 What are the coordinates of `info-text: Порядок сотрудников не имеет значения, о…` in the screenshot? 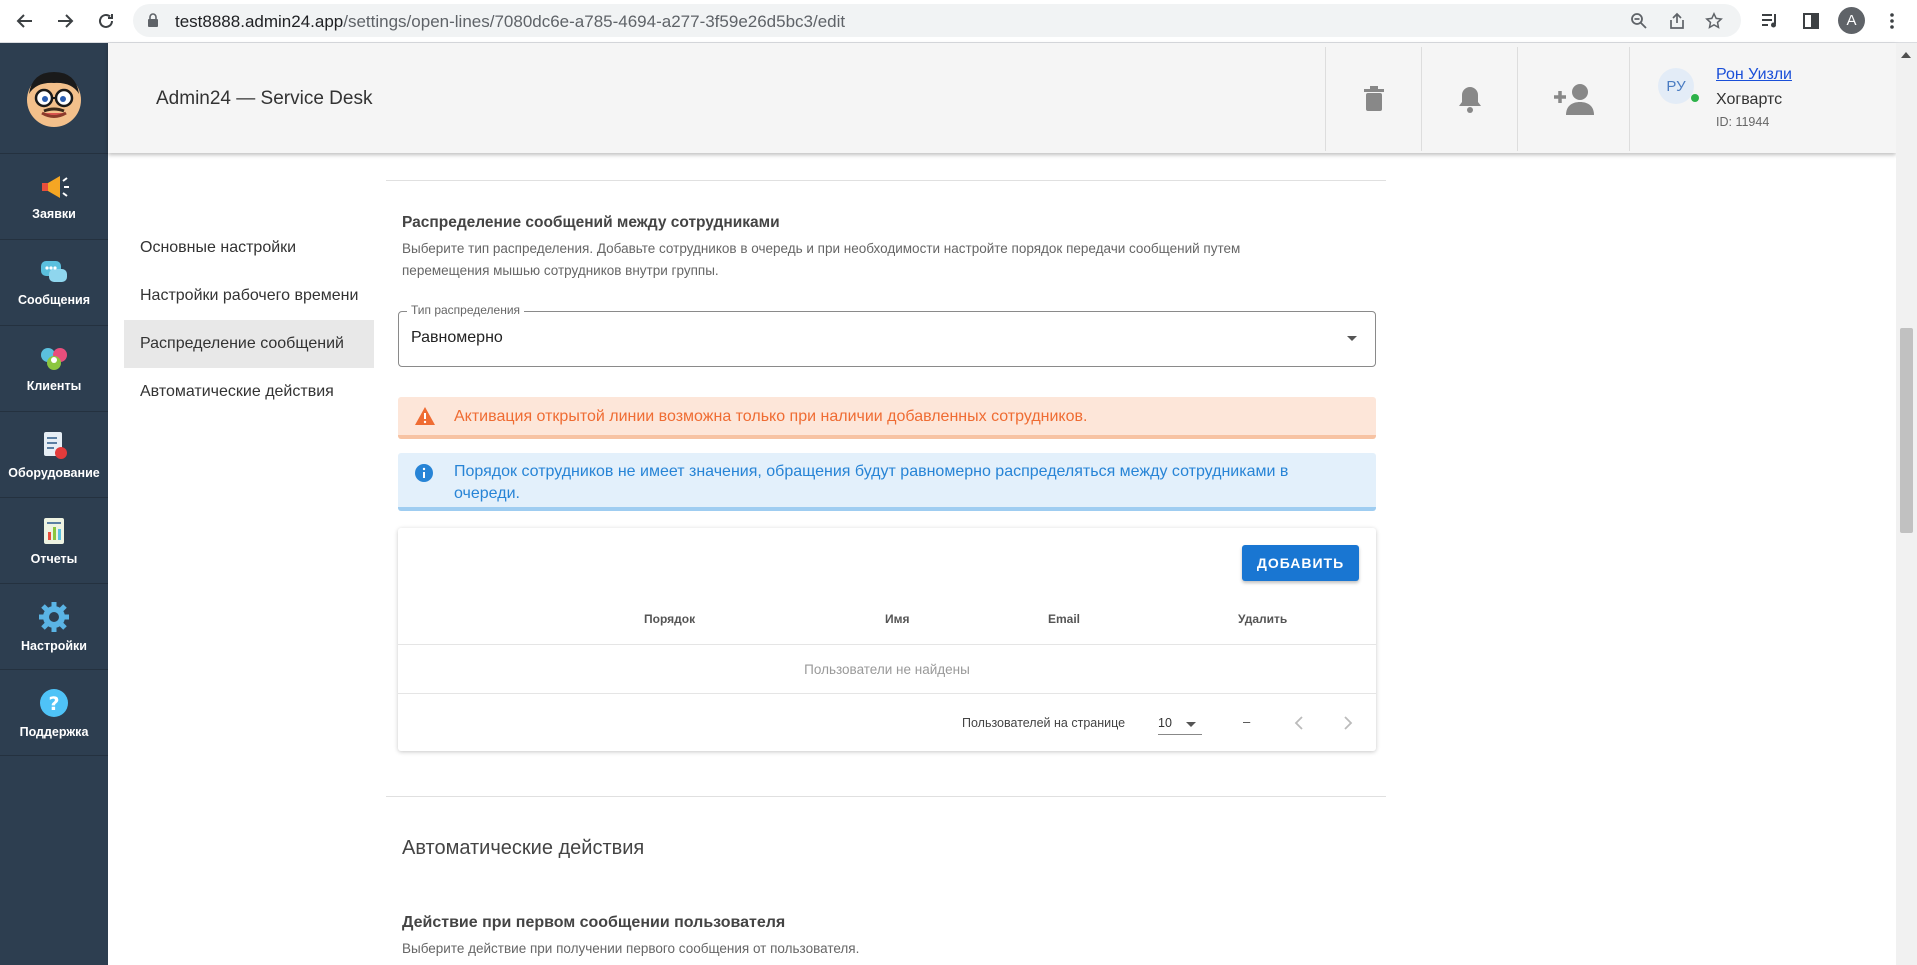 It's located at (871, 482).